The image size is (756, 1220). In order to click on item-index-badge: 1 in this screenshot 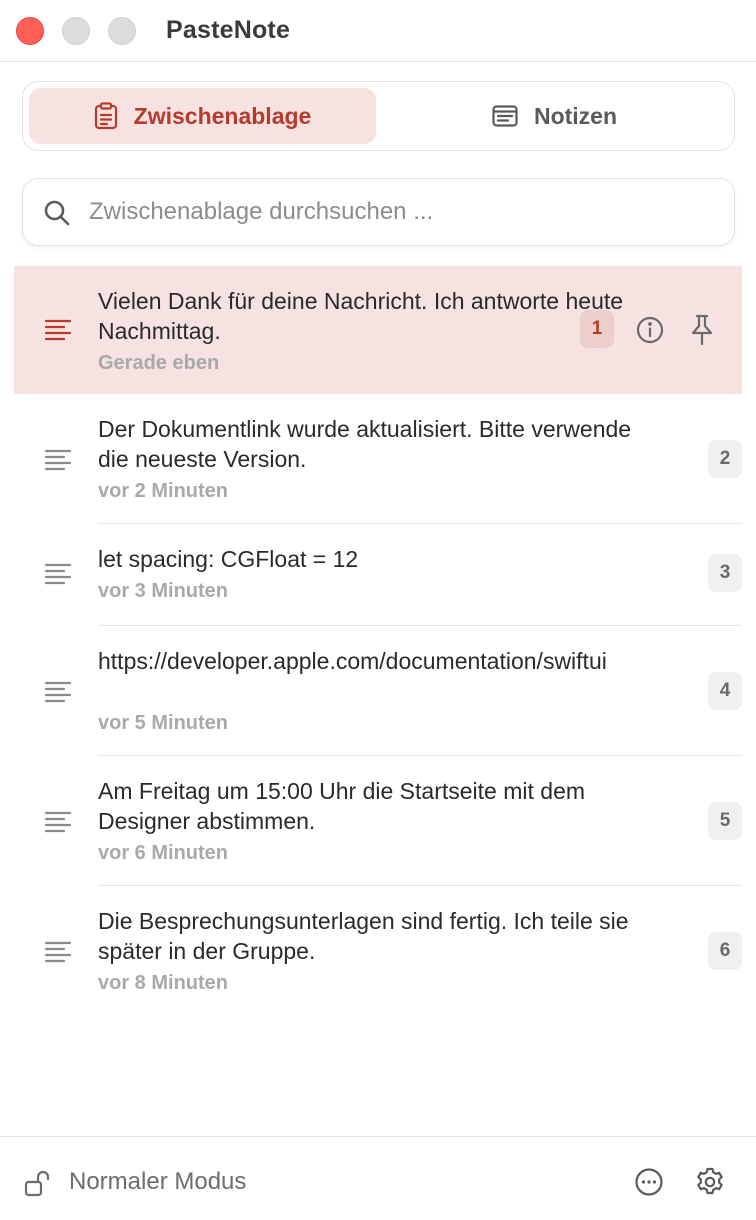, I will do `click(597, 329)`.